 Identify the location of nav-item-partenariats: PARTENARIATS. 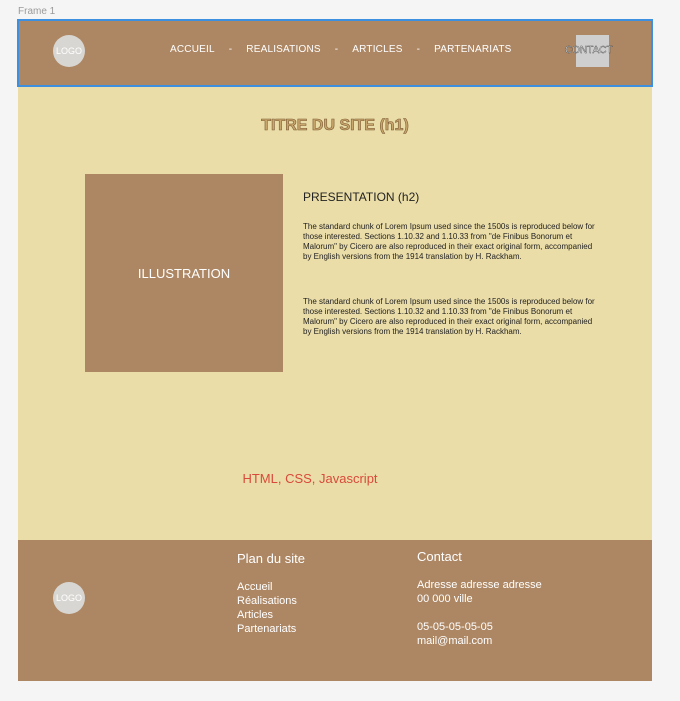
(472, 49).